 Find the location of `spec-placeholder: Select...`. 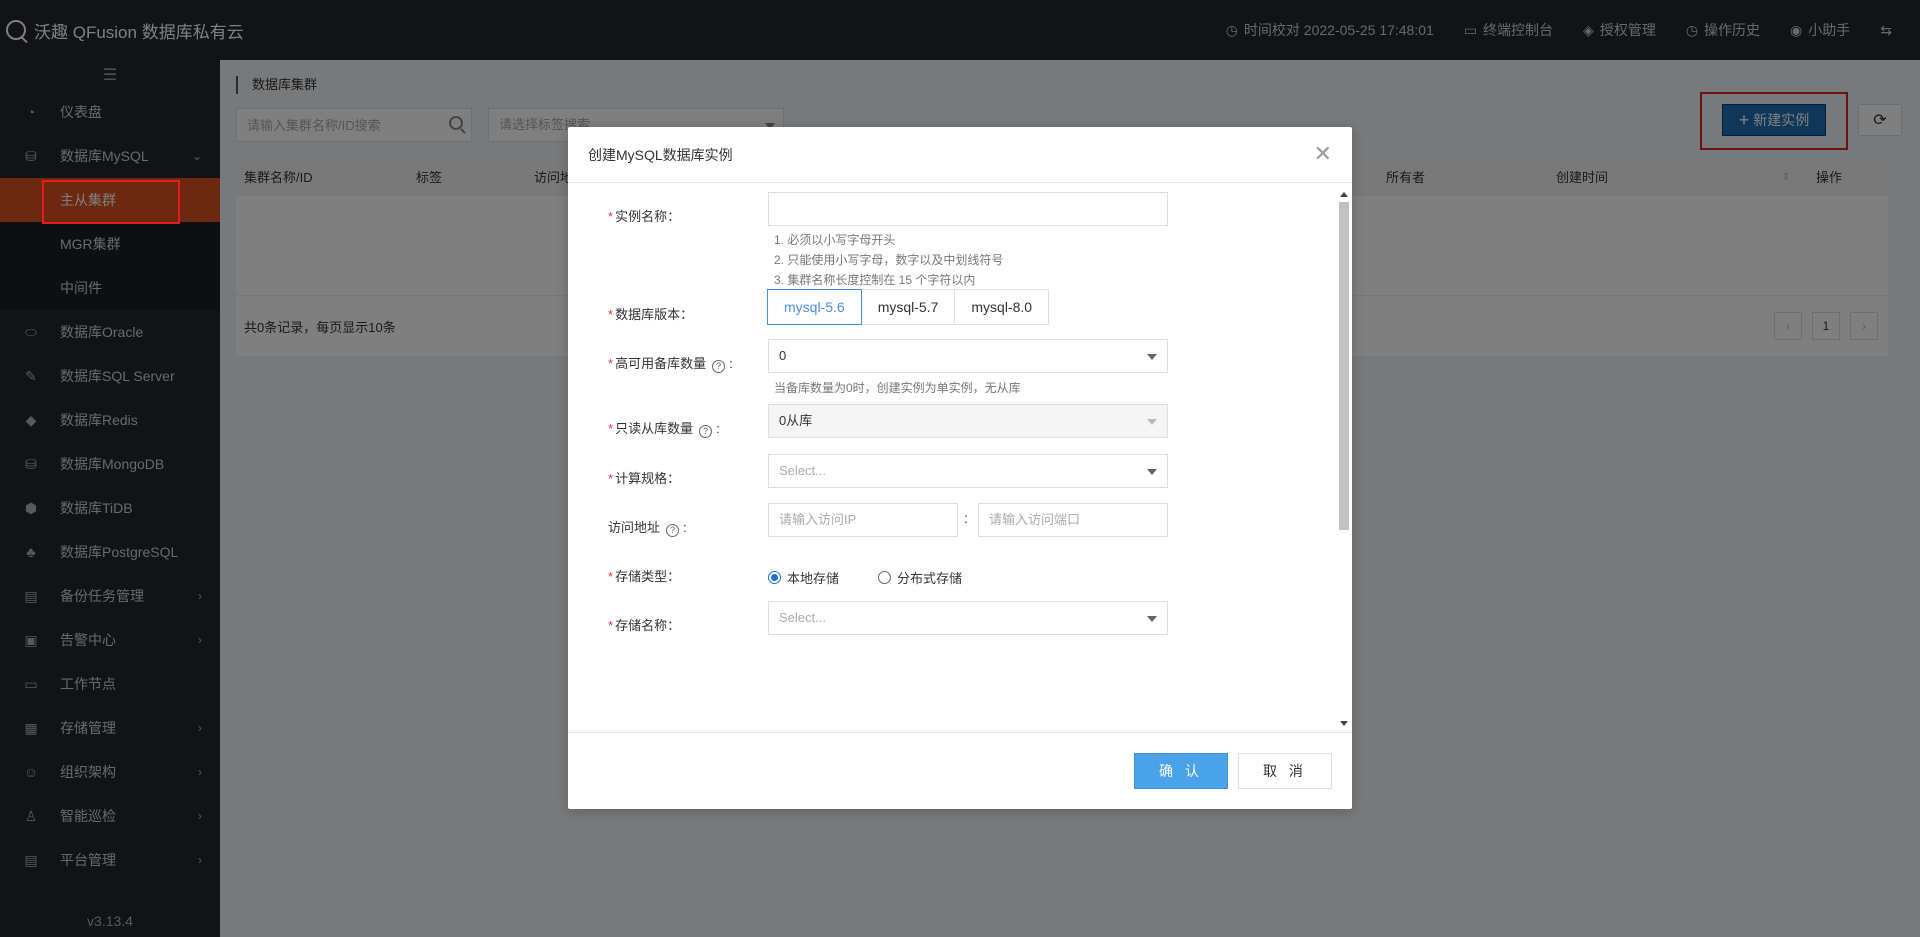

spec-placeholder: Select... is located at coordinates (802, 470).